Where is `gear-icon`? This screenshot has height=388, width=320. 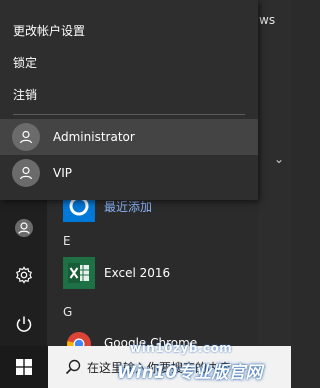
gear-icon is located at coordinates (23, 275).